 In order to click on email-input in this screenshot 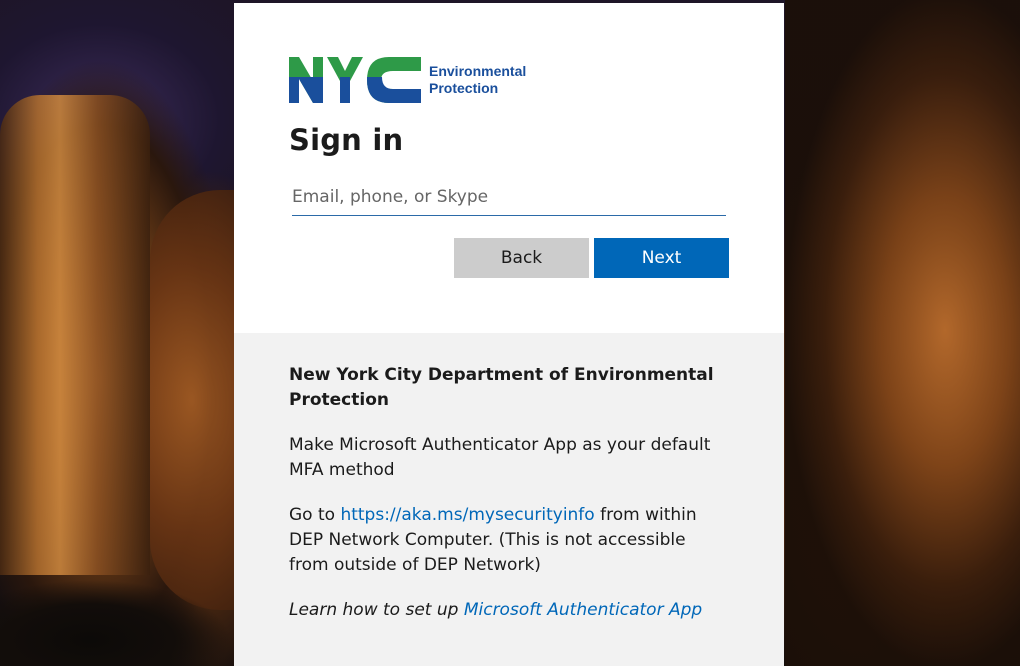, I will do `click(509, 197)`.